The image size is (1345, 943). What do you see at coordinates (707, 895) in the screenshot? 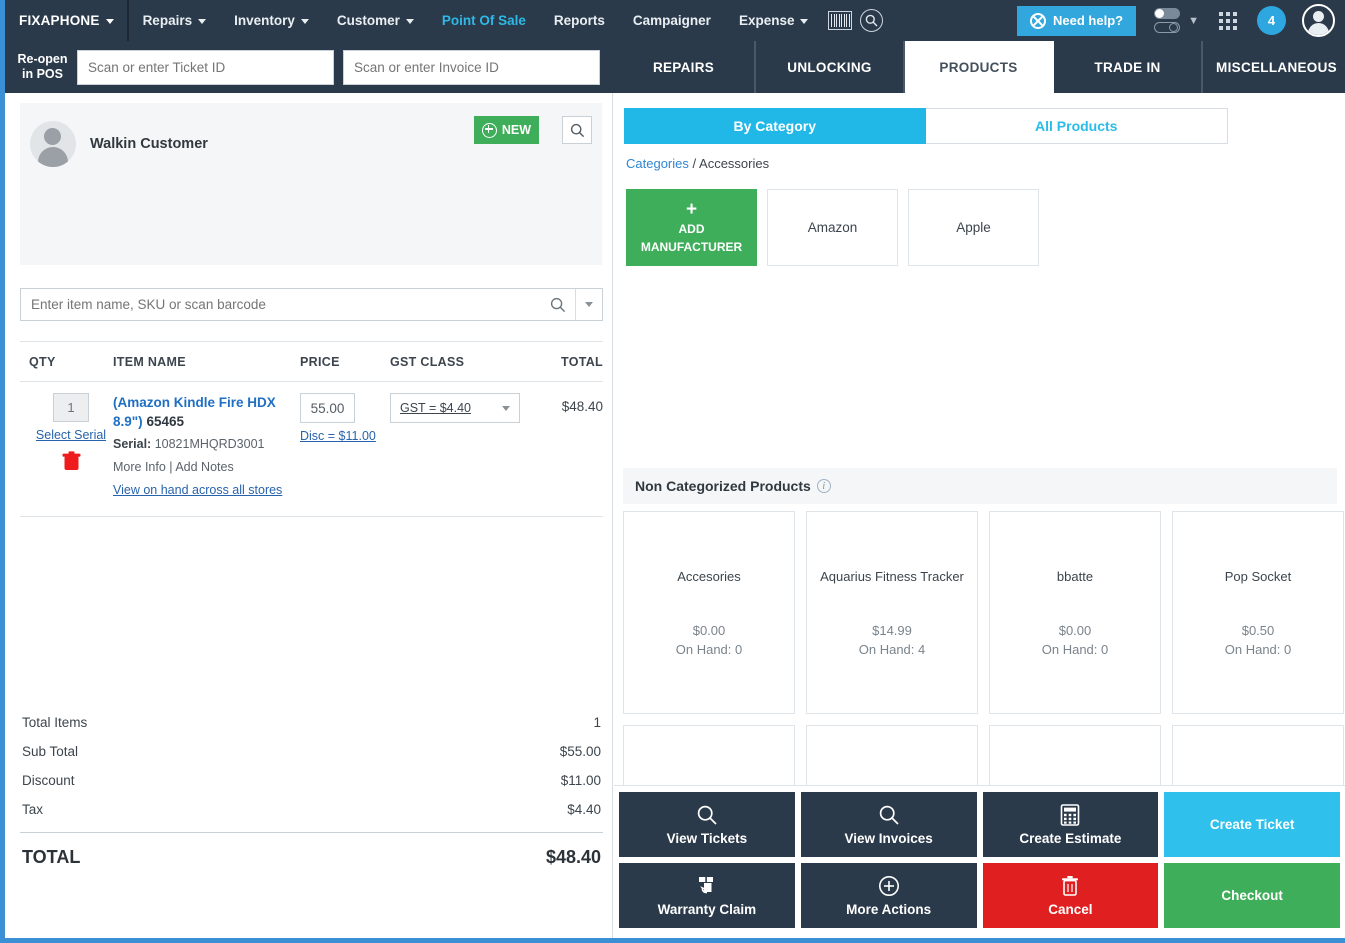
I see `warranty-claim-button: Warranty Claim` at bounding box center [707, 895].